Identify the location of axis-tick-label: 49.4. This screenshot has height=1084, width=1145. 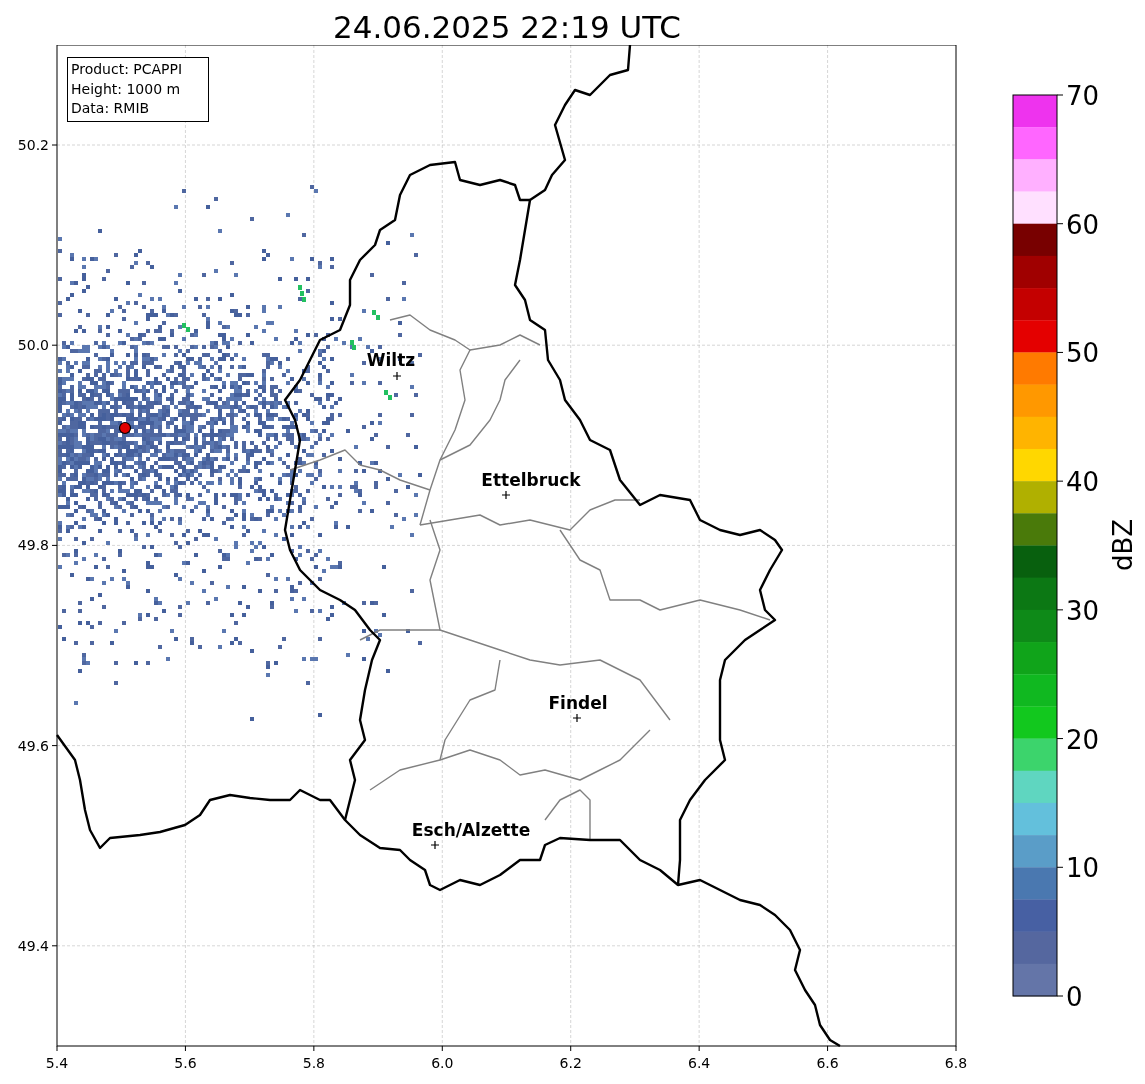
(33, 945).